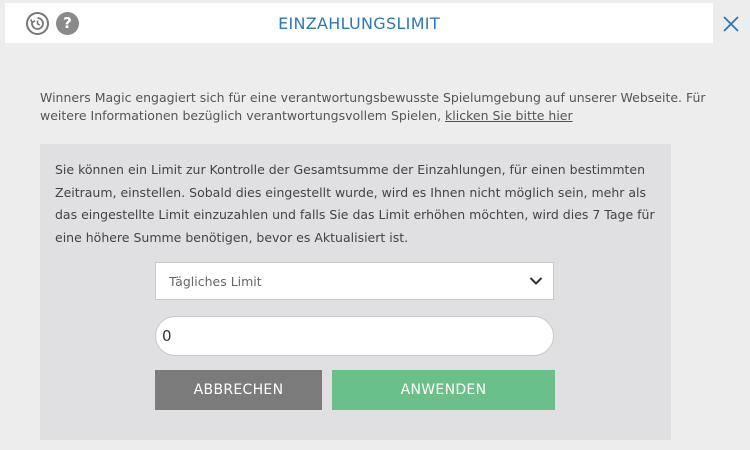  What do you see at coordinates (215, 281) in the screenshot?
I see `limit-period-value: Tägliches Limit` at bounding box center [215, 281].